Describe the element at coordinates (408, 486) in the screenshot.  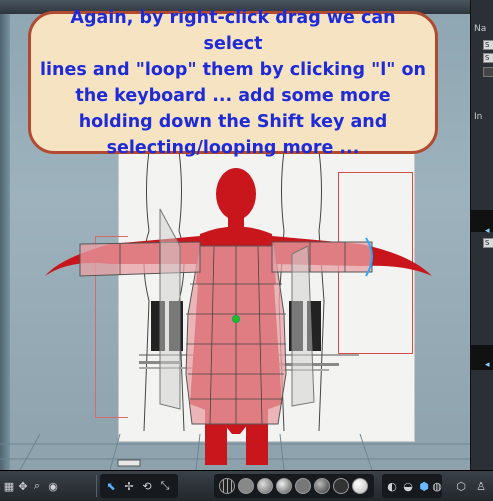
I see `camera-icon: ◒` at that location.